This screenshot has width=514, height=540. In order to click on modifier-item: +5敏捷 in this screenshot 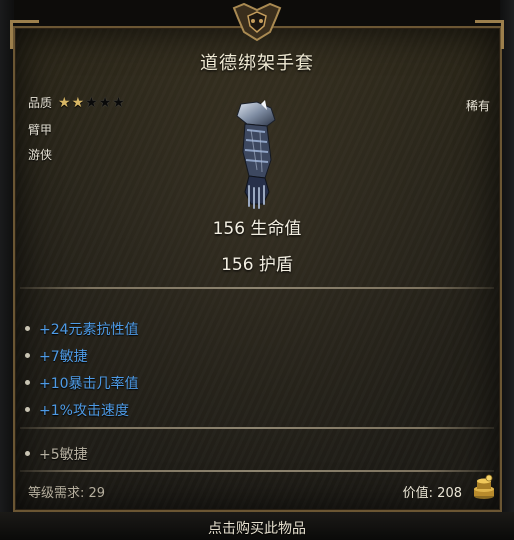, I will do `click(56, 453)`.